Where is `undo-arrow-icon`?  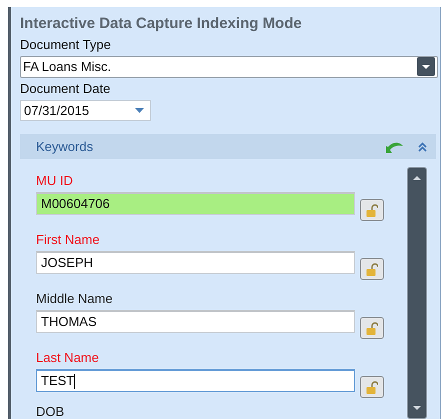
undo-arrow-icon is located at coordinates (394, 147).